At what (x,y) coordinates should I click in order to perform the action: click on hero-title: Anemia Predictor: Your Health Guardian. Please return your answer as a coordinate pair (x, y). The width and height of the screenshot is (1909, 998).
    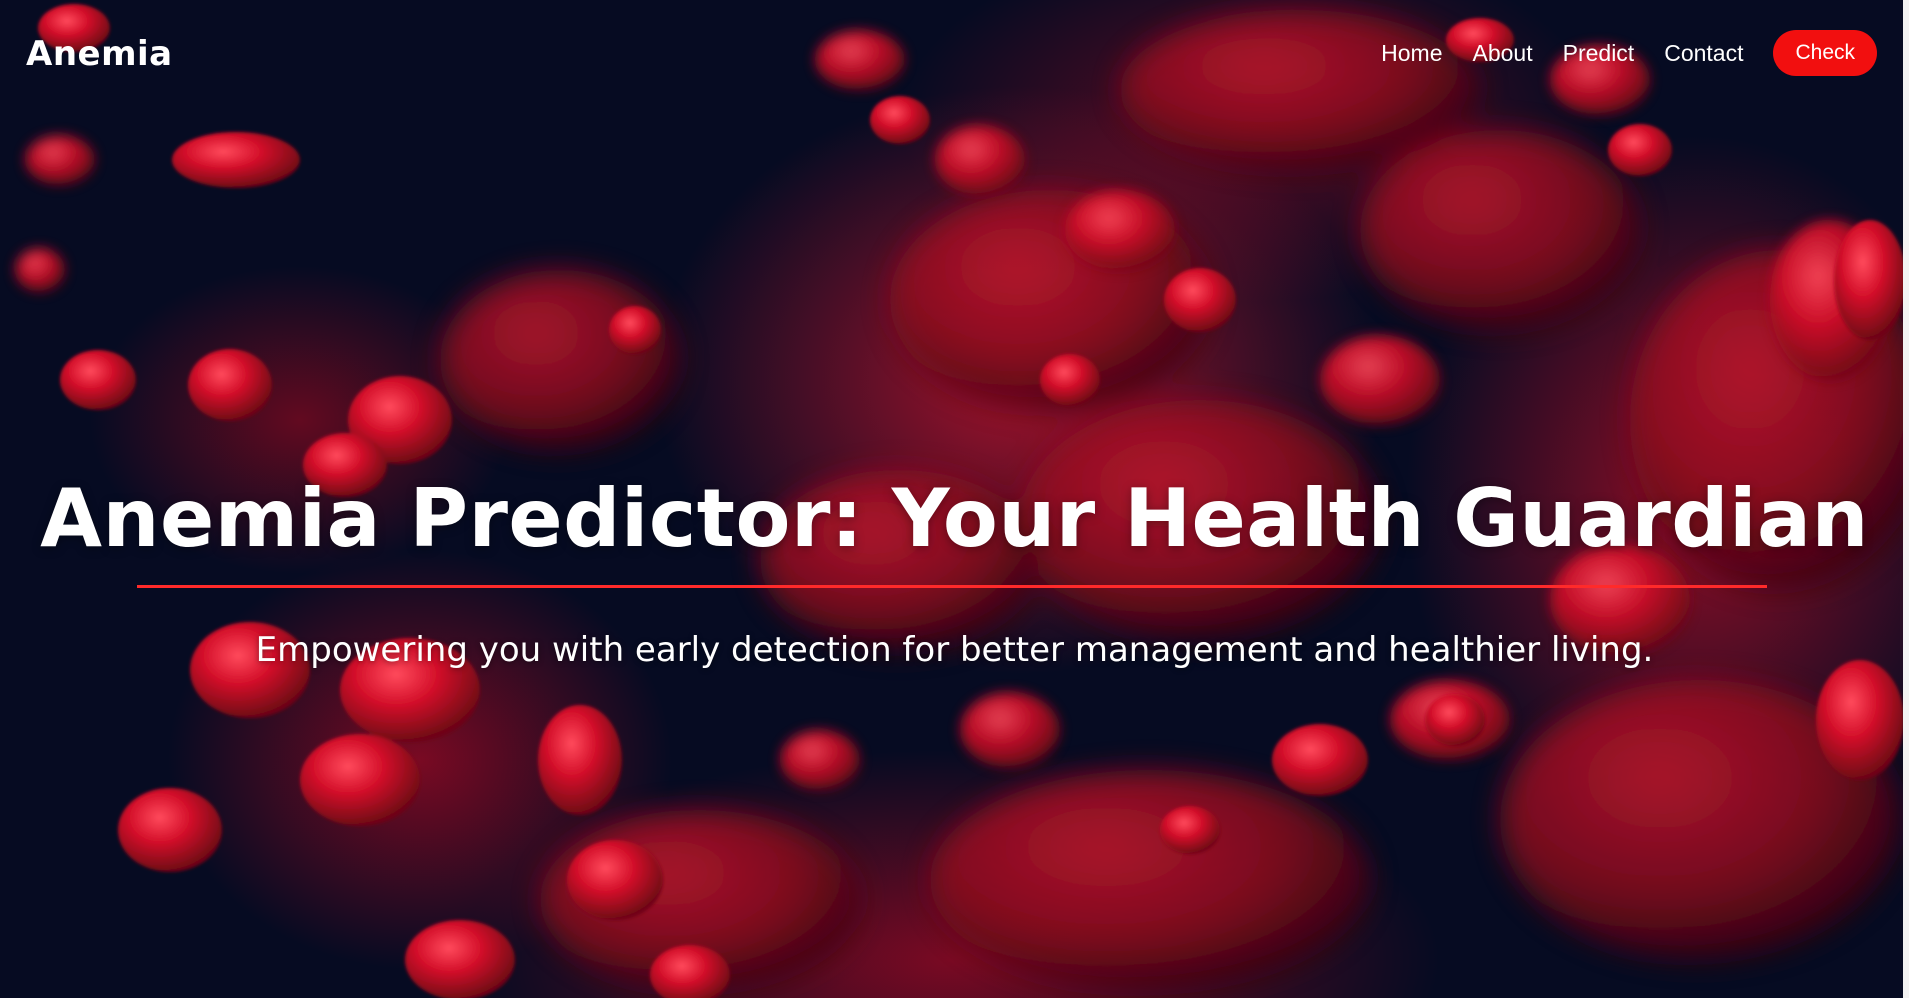
    Looking at the image, I should click on (954, 518).